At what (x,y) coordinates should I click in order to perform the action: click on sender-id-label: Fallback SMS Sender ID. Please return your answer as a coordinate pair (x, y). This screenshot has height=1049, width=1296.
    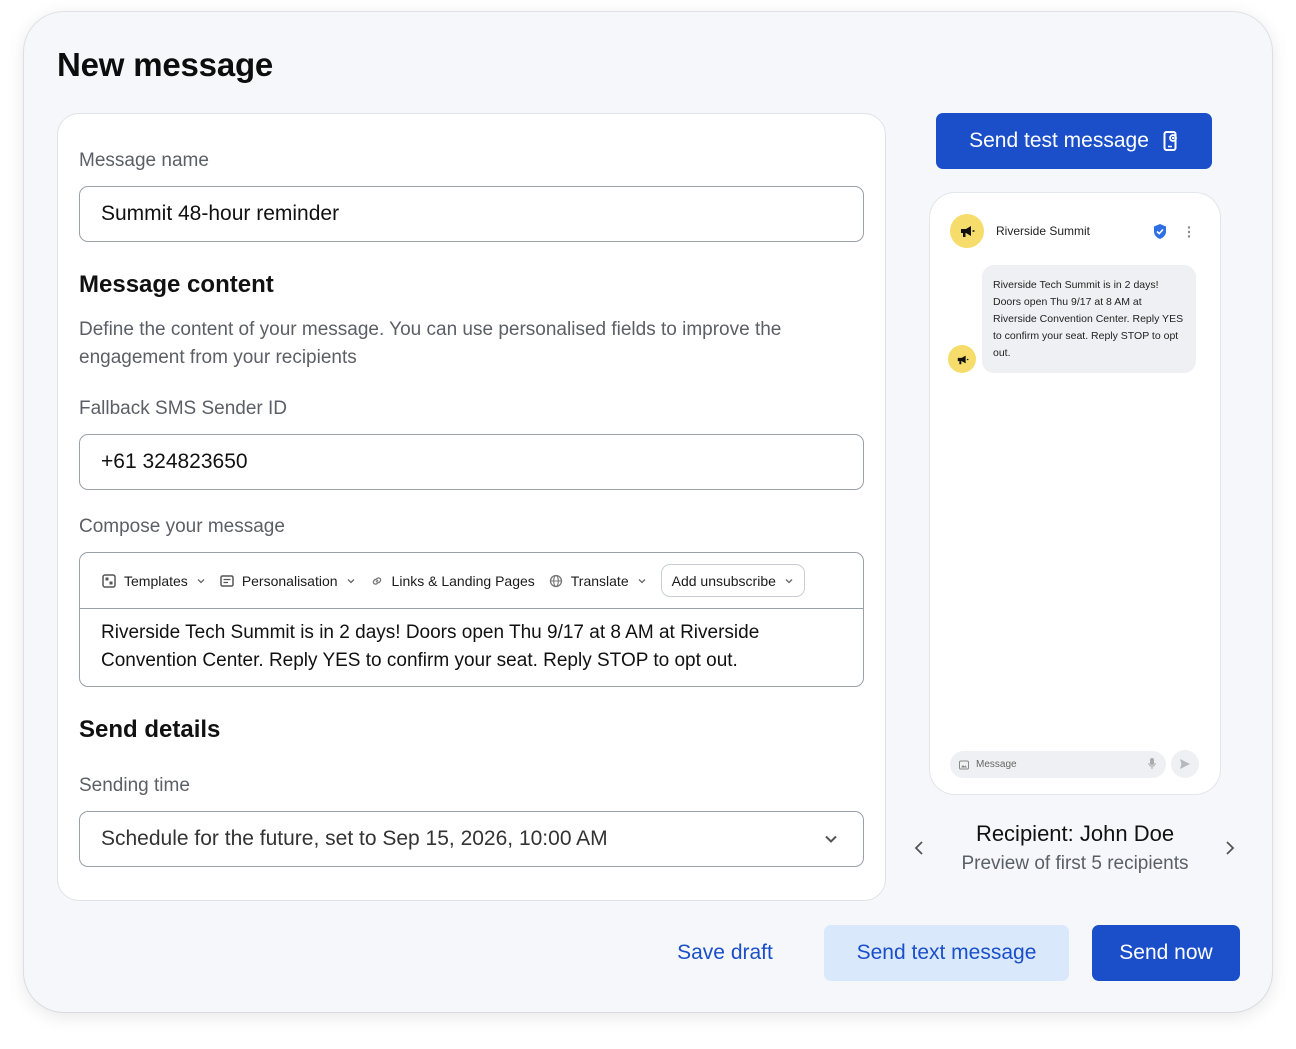
    Looking at the image, I should click on (183, 408).